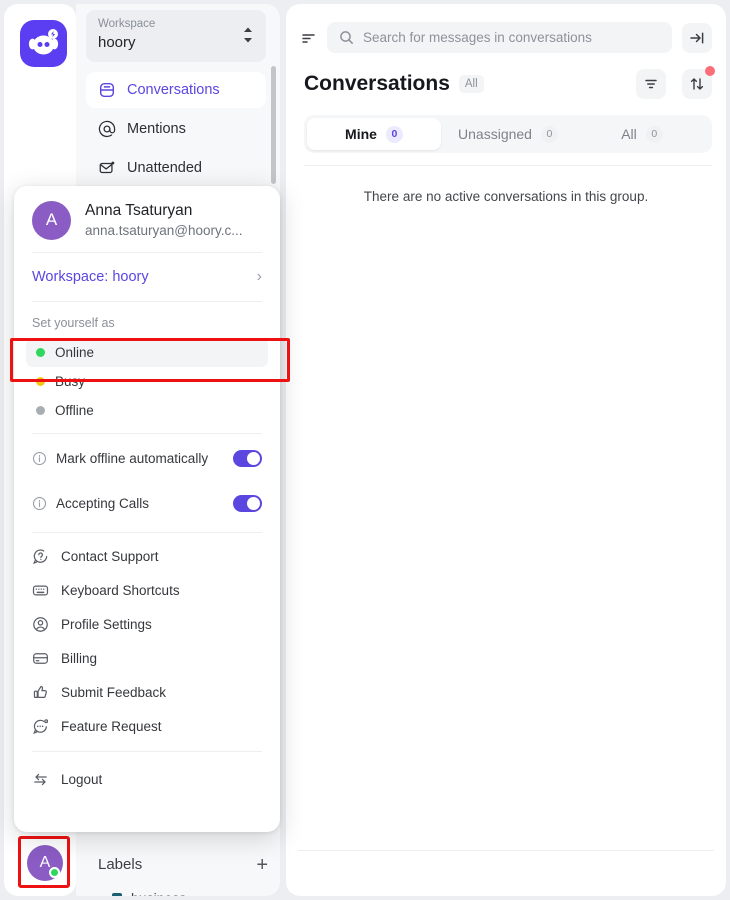  What do you see at coordinates (248, 35) in the screenshot?
I see `chevron-updown-icon` at bounding box center [248, 35].